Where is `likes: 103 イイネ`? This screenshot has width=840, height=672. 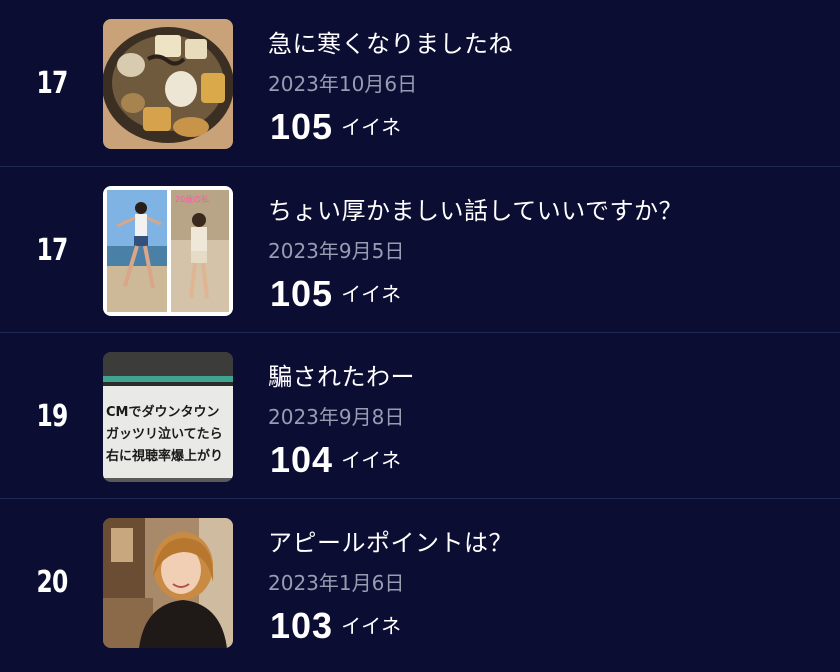
likes: 103 イイネ is located at coordinates (335, 626).